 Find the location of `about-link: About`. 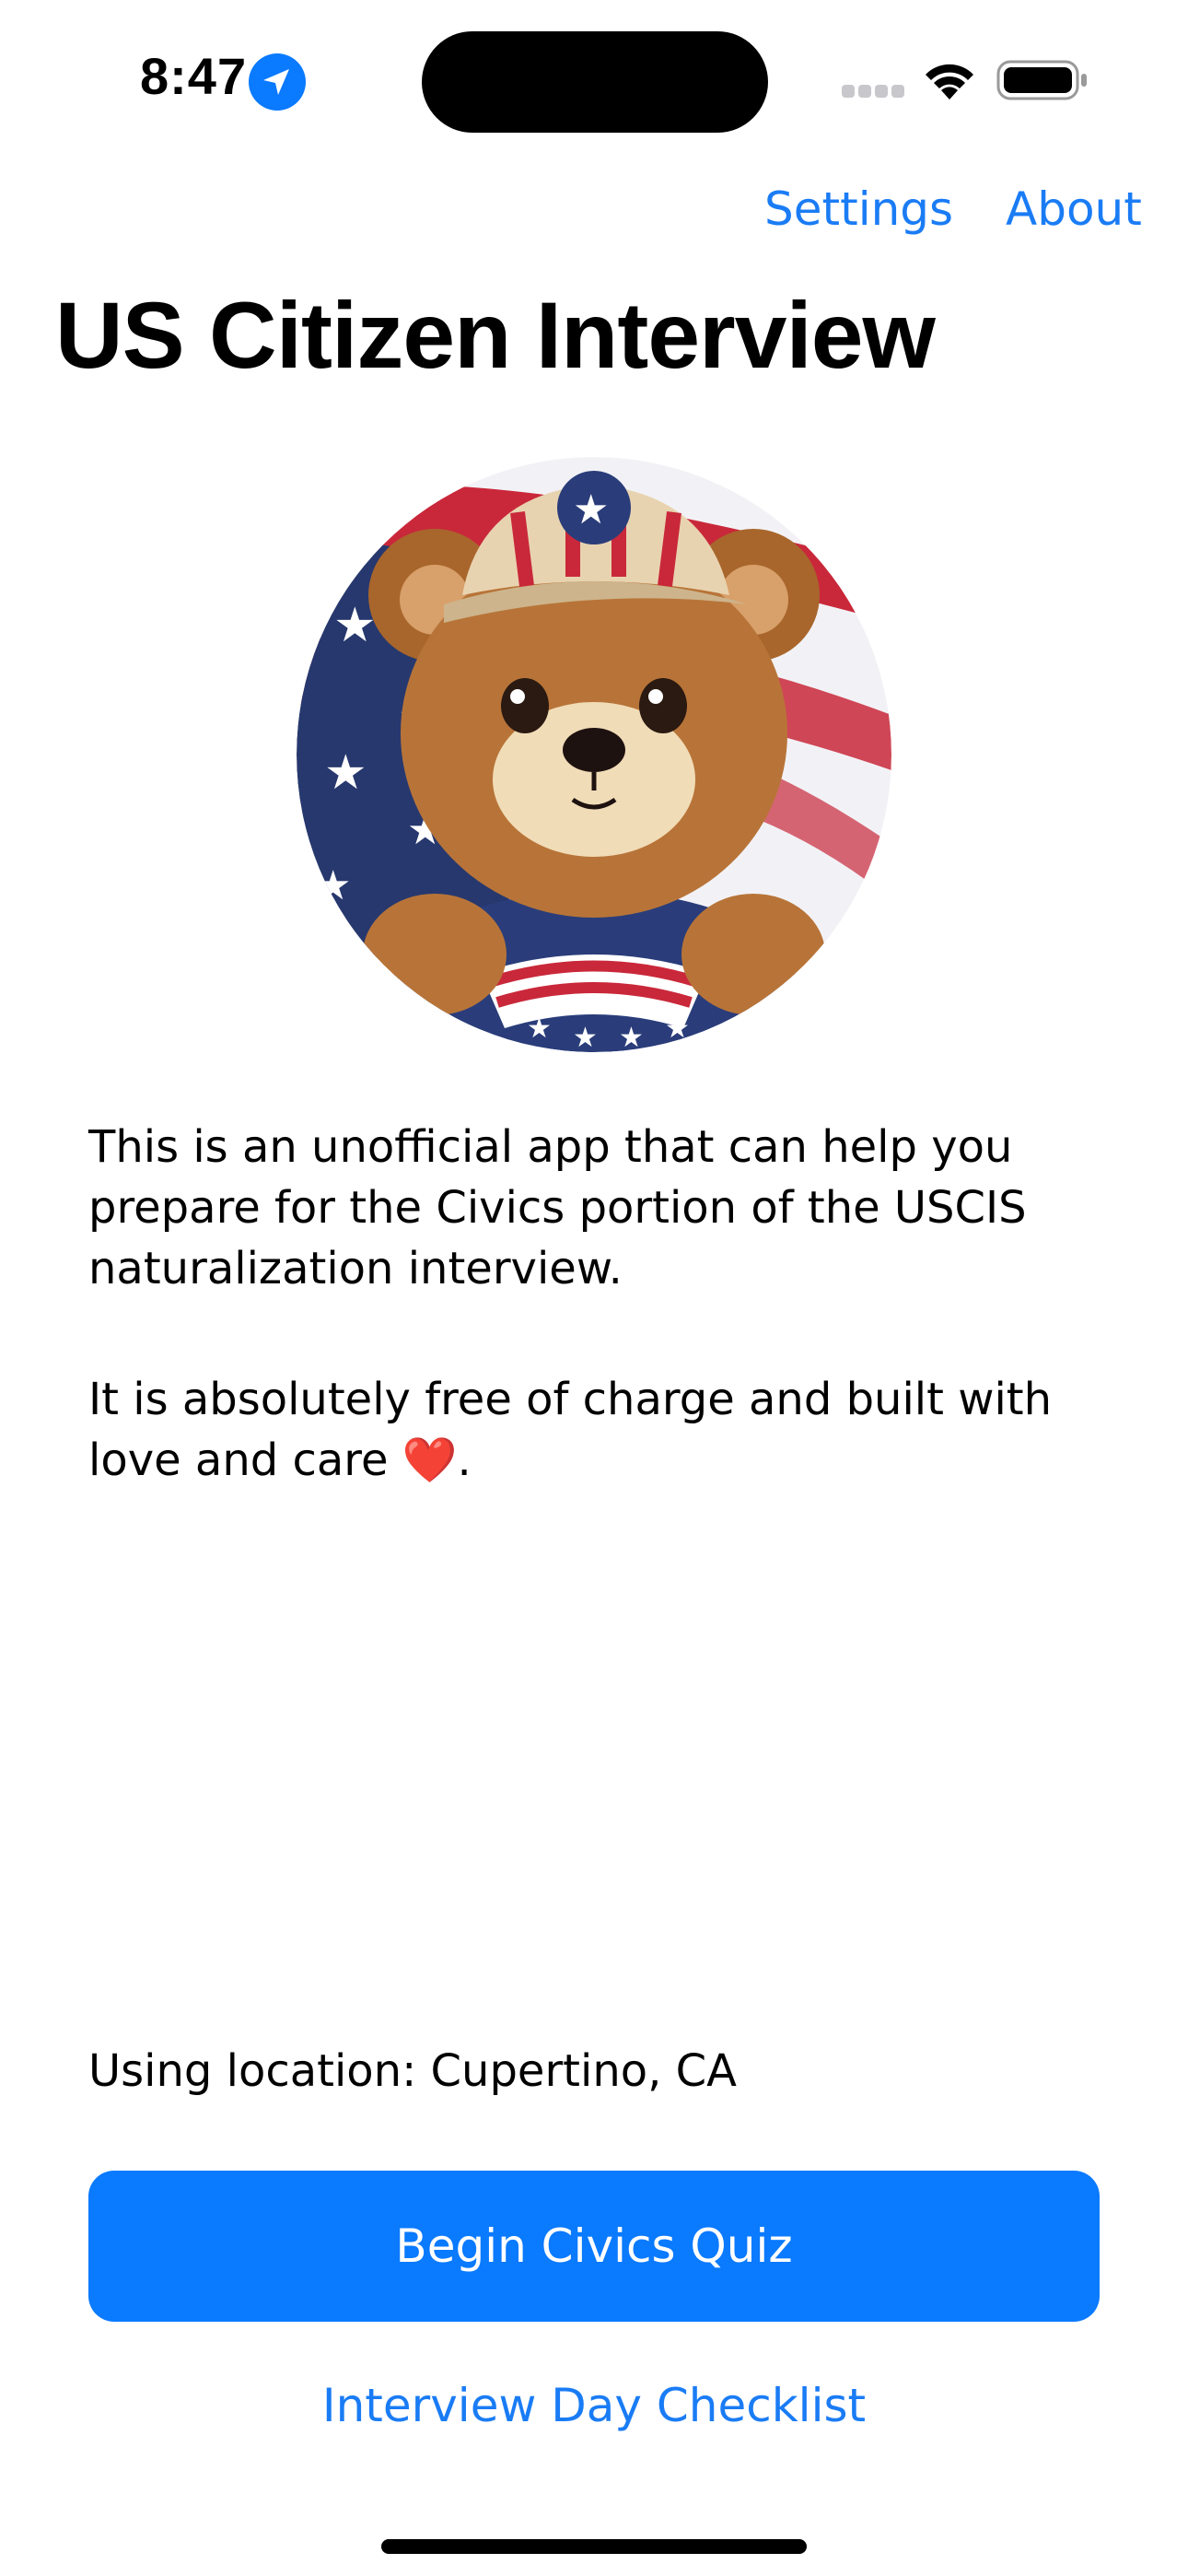

about-link: About is located at coordinates (1074, 209).